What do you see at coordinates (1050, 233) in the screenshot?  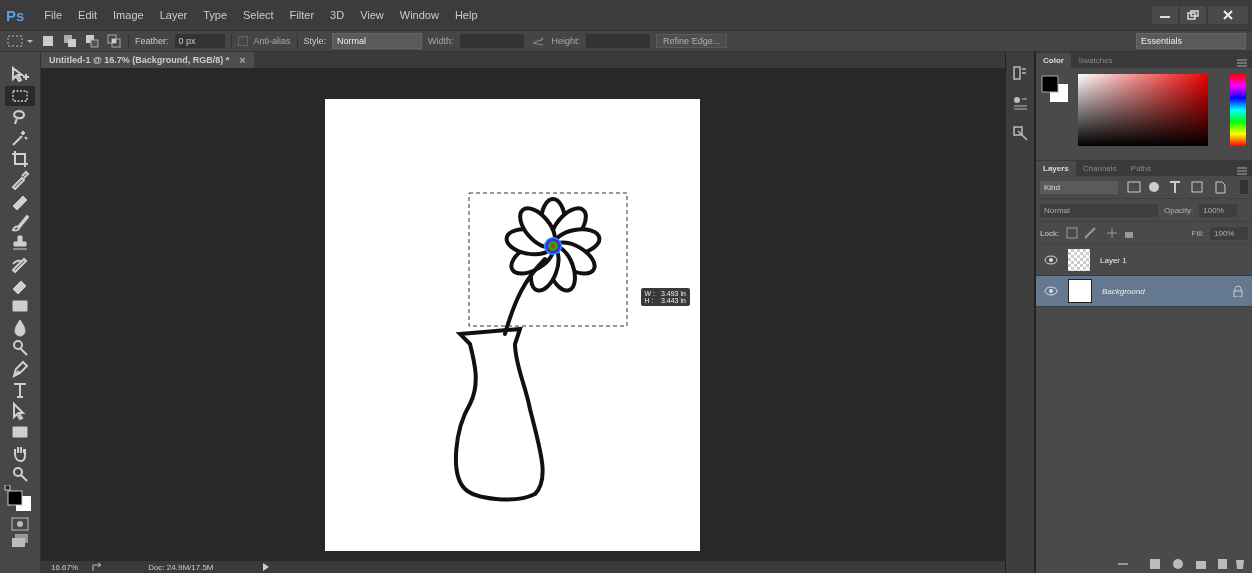 I see `lock-label: Lock:` at bounding box center [1050, 233].